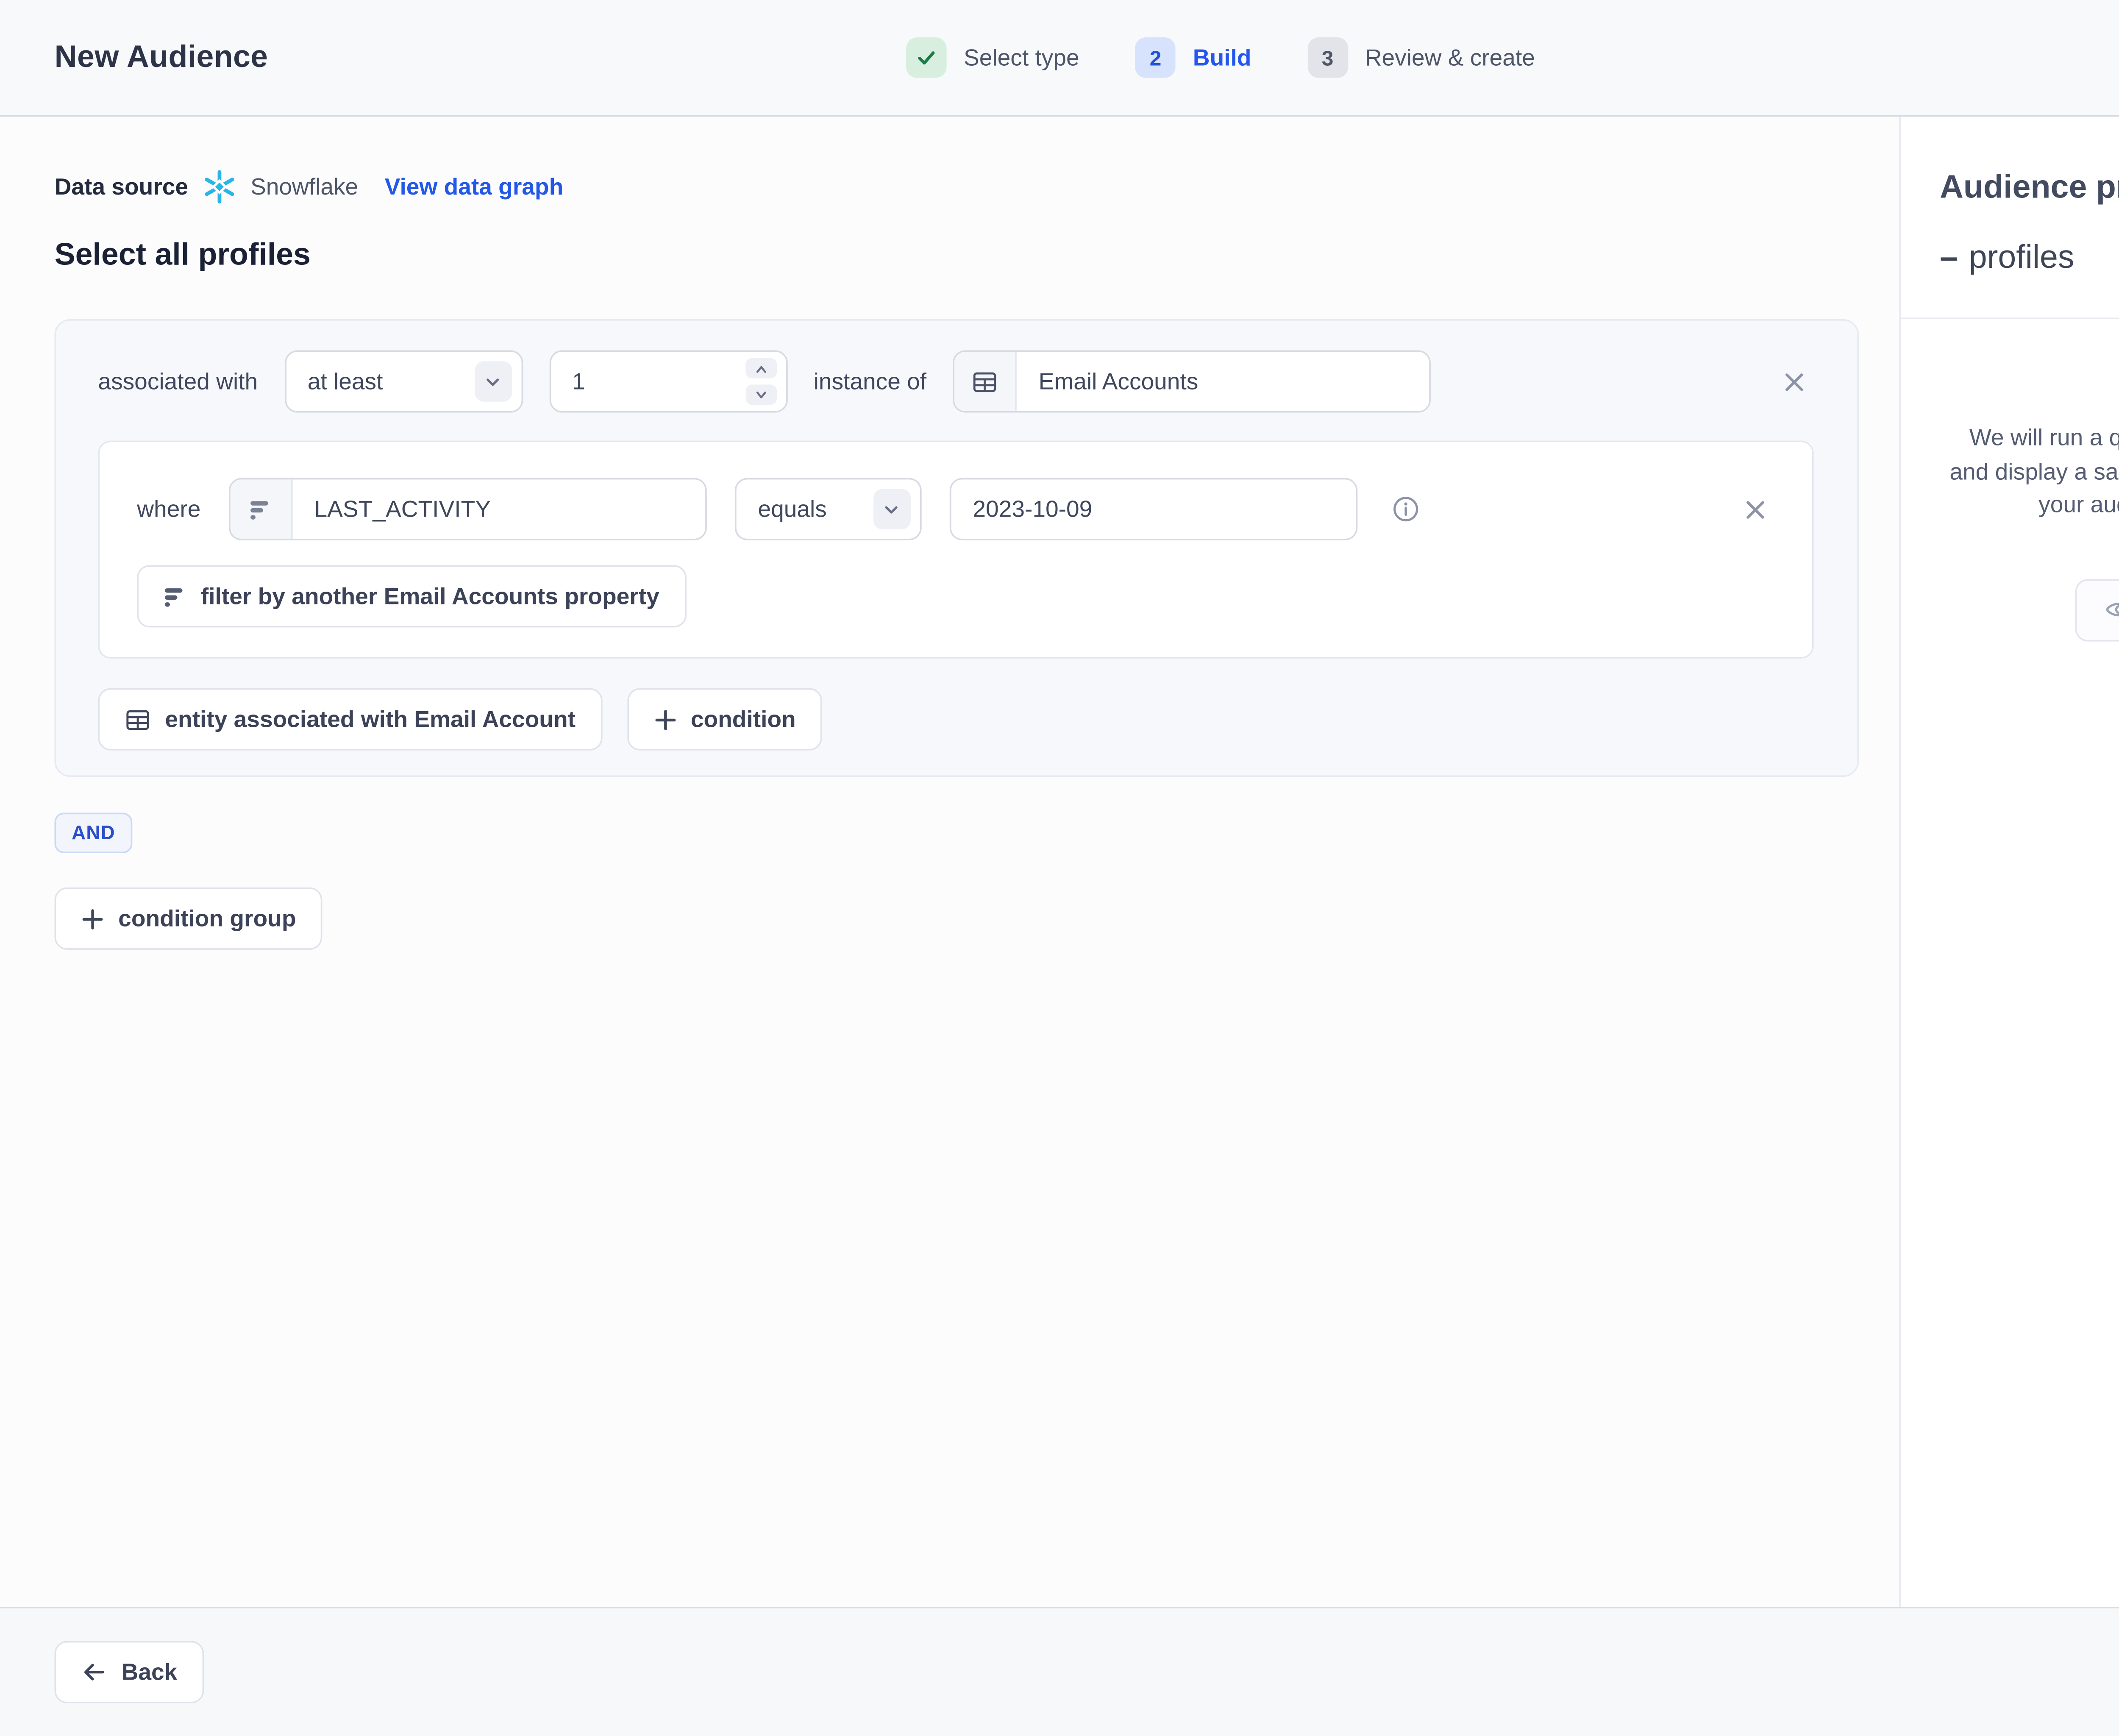 This screenshot has width=2119, height=1736. I want to click on add-condition-group-label: condition group, so click(207, 918).